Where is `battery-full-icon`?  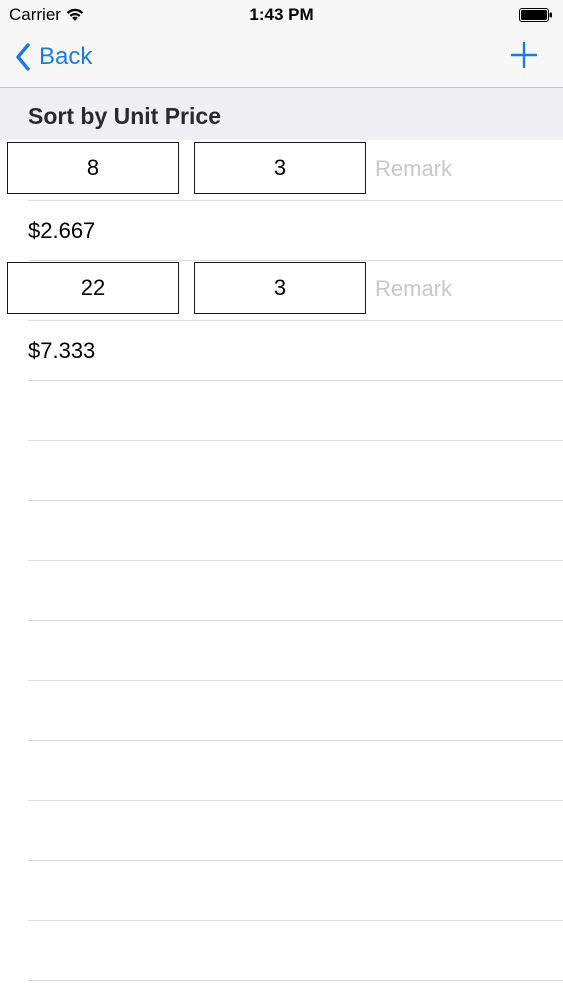
battery-full-icon is located at coordinates (536, 15).